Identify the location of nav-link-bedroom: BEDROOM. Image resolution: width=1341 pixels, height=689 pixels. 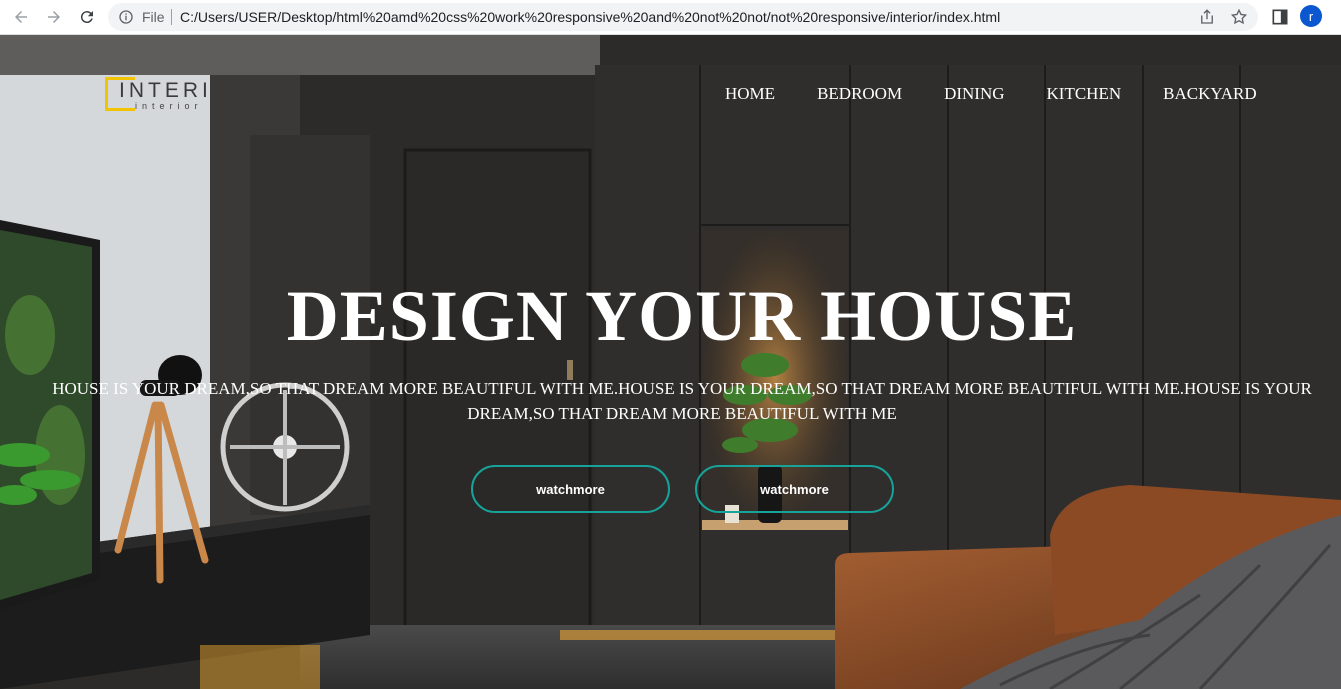
(859, 94).